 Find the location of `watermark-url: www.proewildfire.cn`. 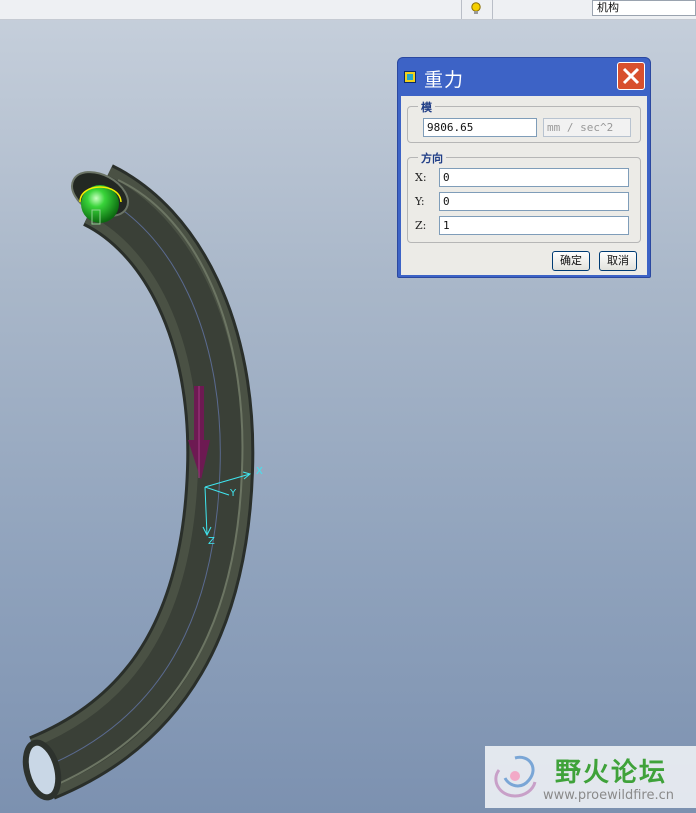

watermark-url: www.proewildfire.cn is located at coordinates (608, 795).